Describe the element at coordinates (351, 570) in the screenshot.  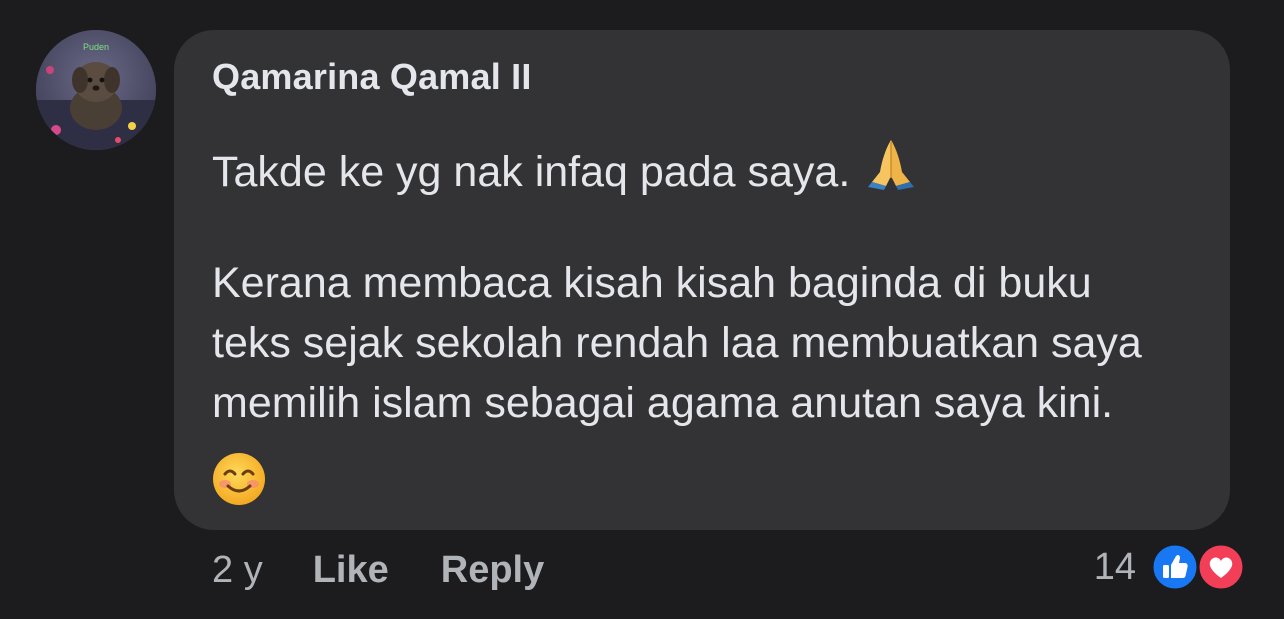
I see `like-button: Like` at that location.